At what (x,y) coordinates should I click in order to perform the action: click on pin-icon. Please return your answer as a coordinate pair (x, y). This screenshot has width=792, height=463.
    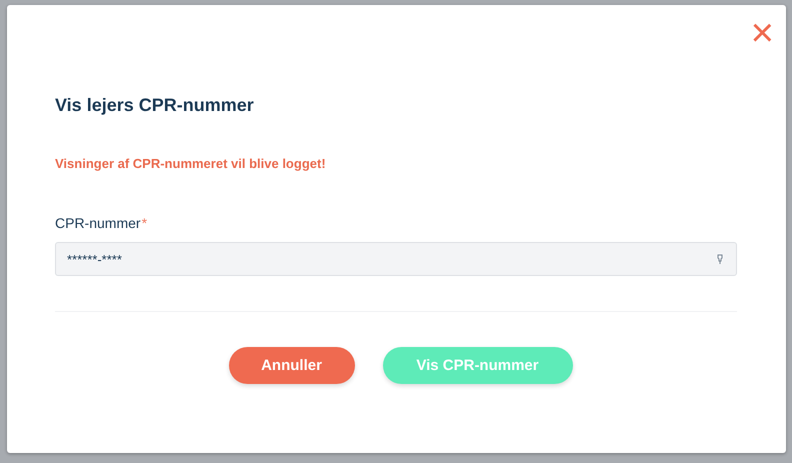
    Looking at the image, I should click on (720, 259).